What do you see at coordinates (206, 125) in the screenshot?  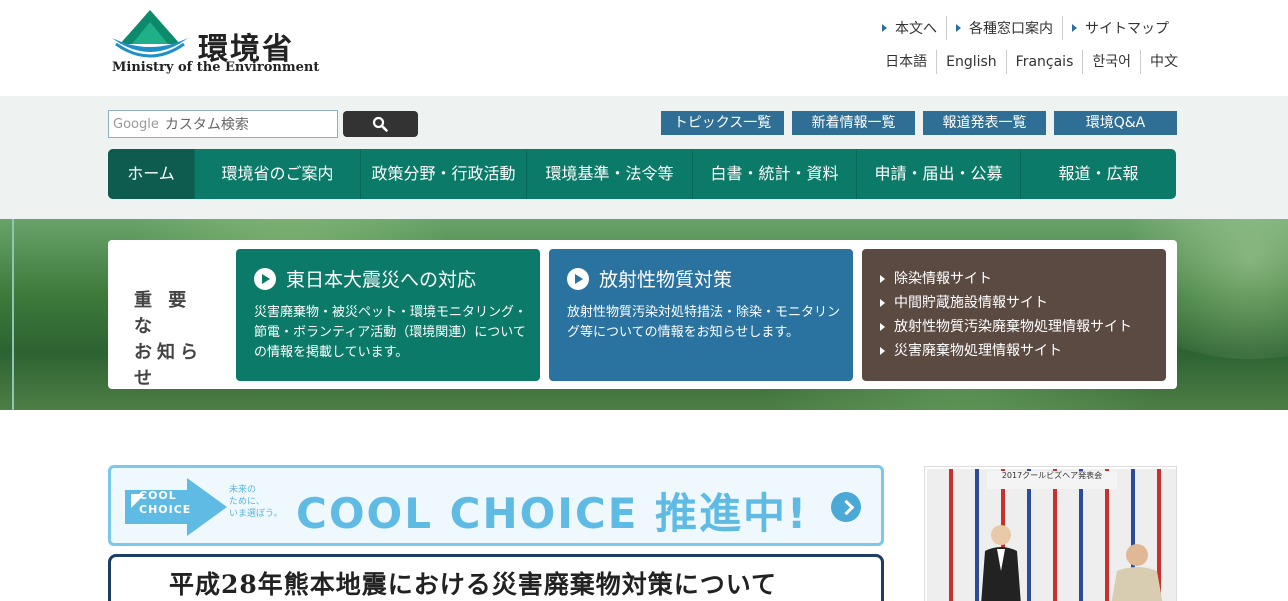 I see `search-placeholder: カスタム検索` at bounding box center [206, 125].